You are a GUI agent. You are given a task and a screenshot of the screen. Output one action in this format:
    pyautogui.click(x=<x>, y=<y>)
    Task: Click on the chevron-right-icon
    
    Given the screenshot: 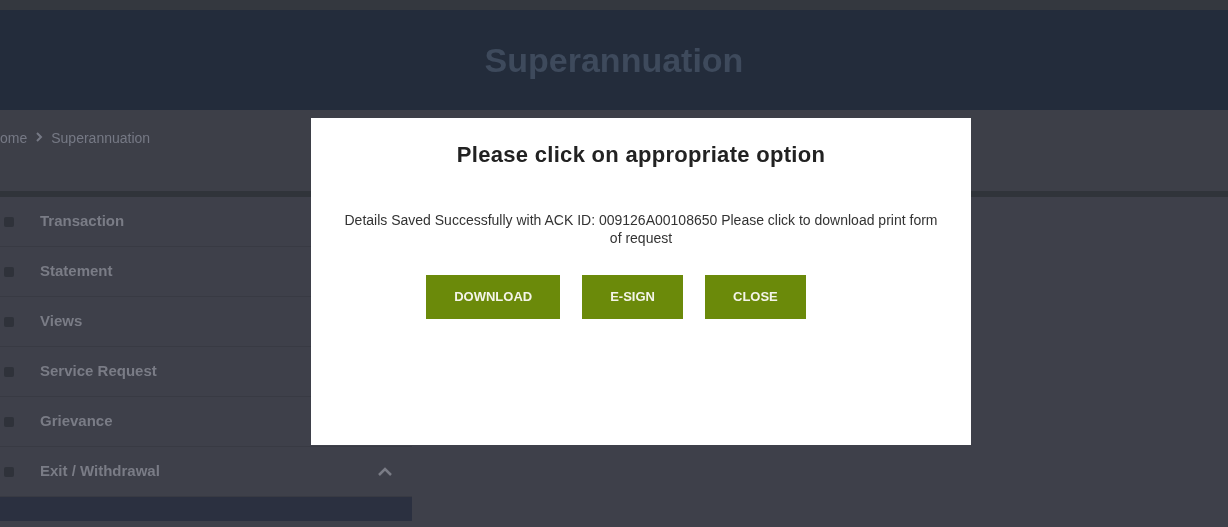 What is the action you would take?
    pyautogui.click(x=39, y=137)
    